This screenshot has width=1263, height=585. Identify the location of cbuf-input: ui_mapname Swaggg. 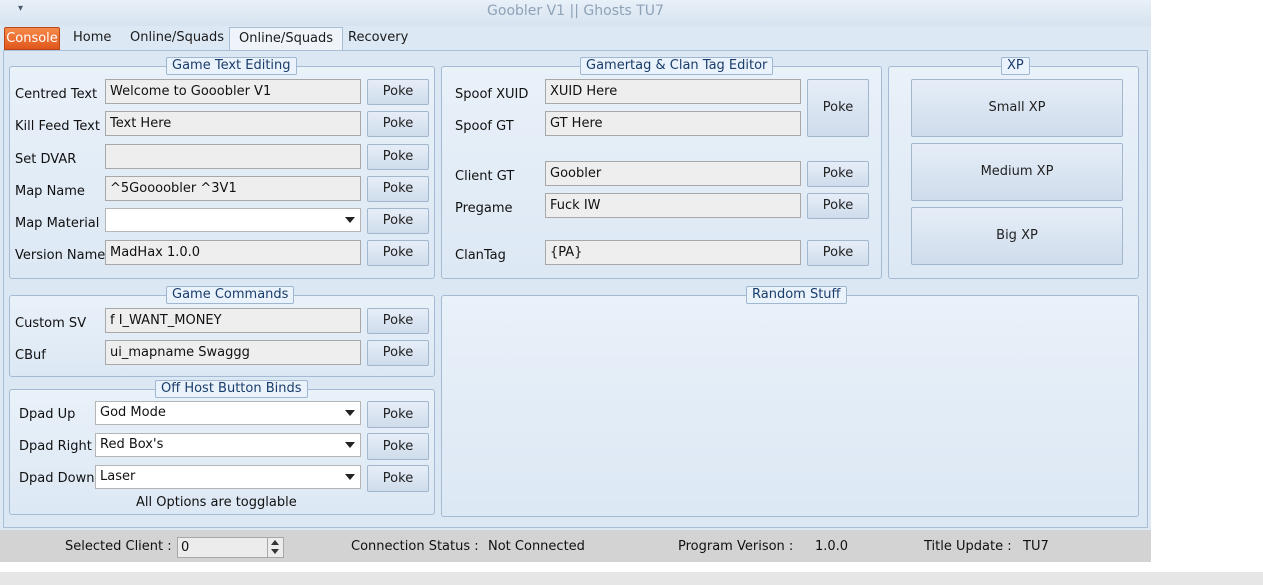
(233, 352).